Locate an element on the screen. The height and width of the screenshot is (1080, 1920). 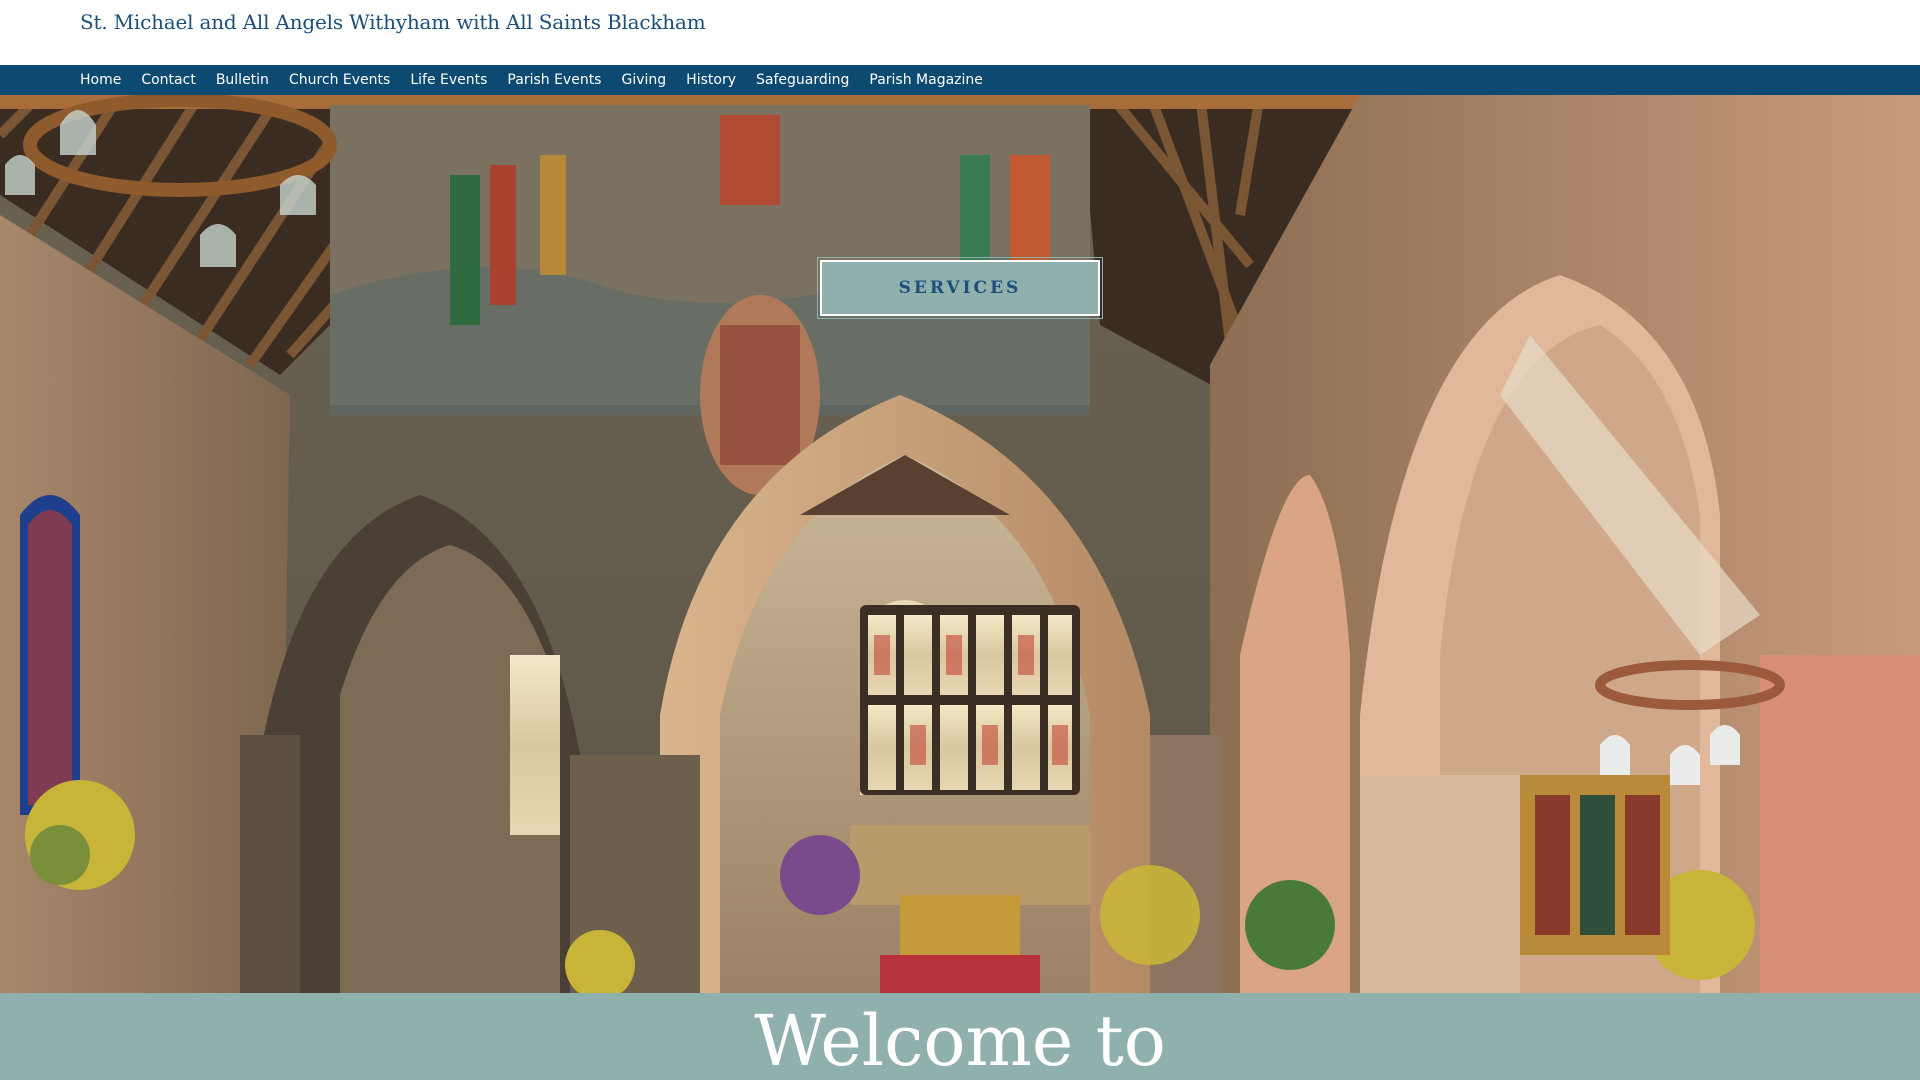
nav-item-bulletin: Bulletin is located at coordinates (242, 80).